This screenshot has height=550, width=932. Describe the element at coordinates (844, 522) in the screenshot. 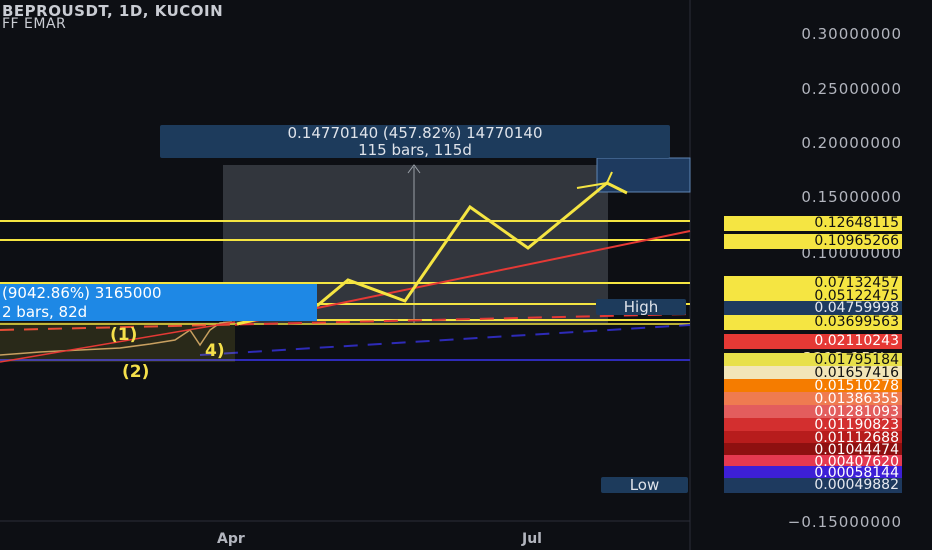

I see `y-tick-neg015: −0.15000000` at that location.